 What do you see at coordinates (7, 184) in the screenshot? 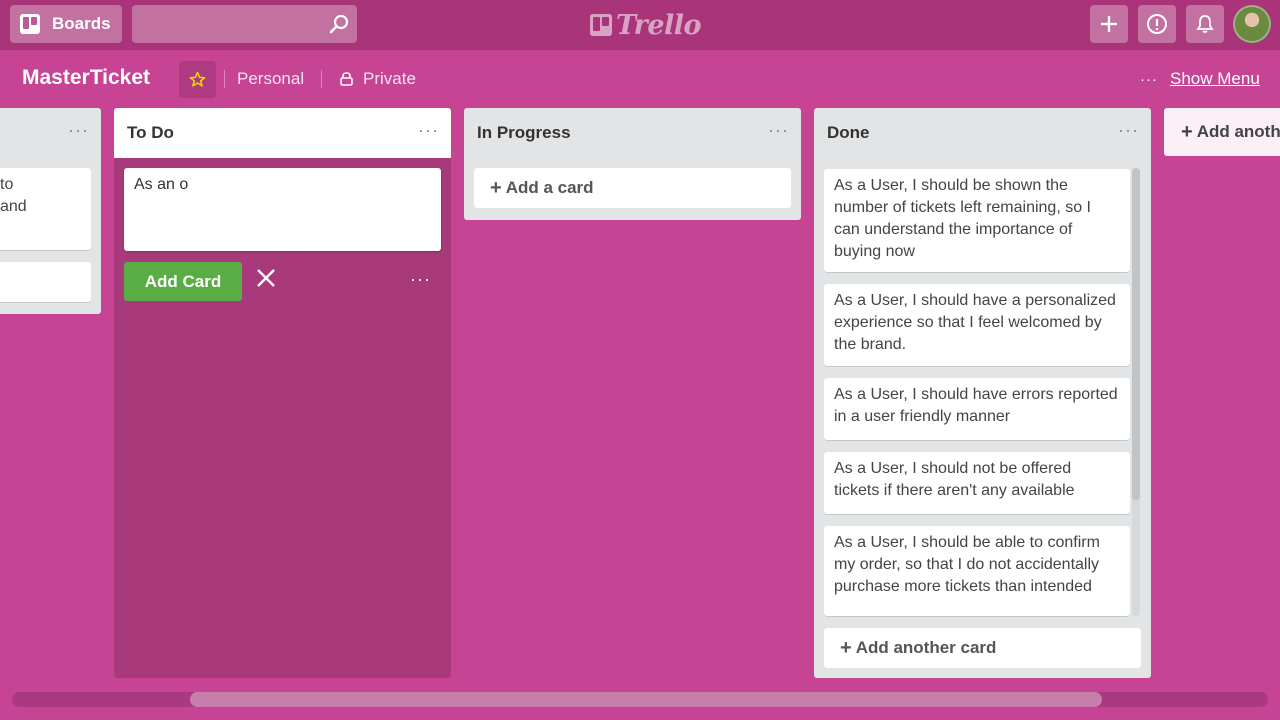
I see `card-text: to` at bounding box center [7, 184].